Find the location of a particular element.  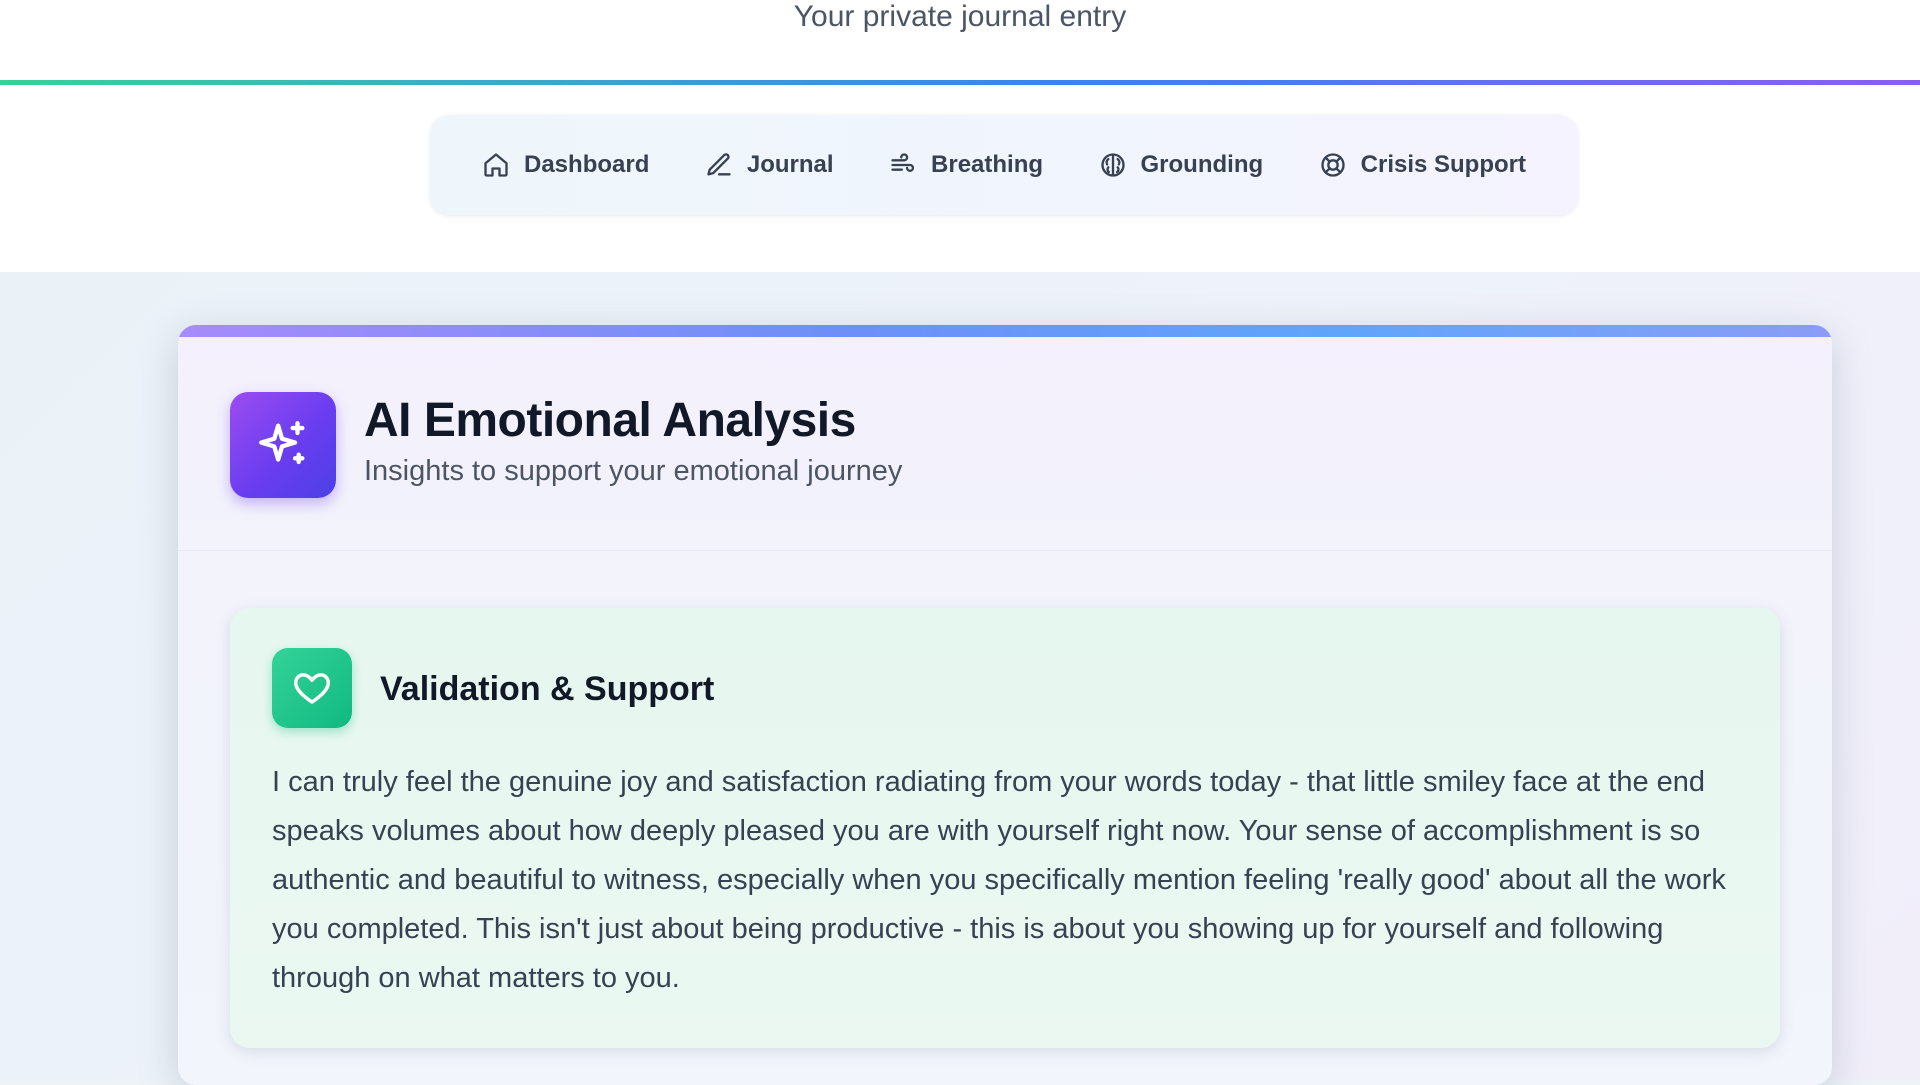

nav-item-label: Grounding is located at coordinates (1202, 164).